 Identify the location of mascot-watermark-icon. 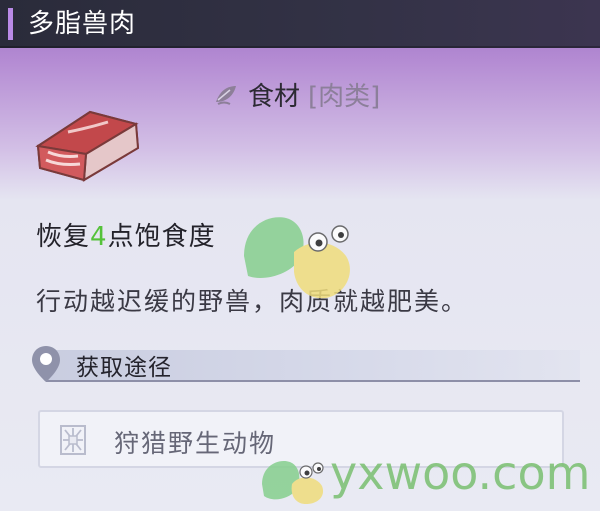
(302, 257).